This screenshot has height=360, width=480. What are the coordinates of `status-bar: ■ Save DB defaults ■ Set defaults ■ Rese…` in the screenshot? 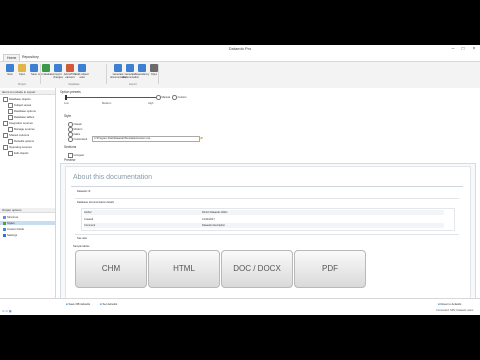 It's located at (240, 306).